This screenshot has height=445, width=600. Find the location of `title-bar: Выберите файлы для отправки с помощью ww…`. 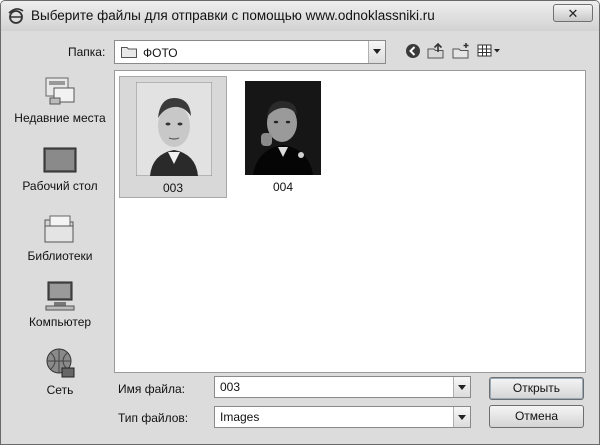

title-bar: Выберите файлы для отправки с помощью ww… is located at coordinates (300, 16).